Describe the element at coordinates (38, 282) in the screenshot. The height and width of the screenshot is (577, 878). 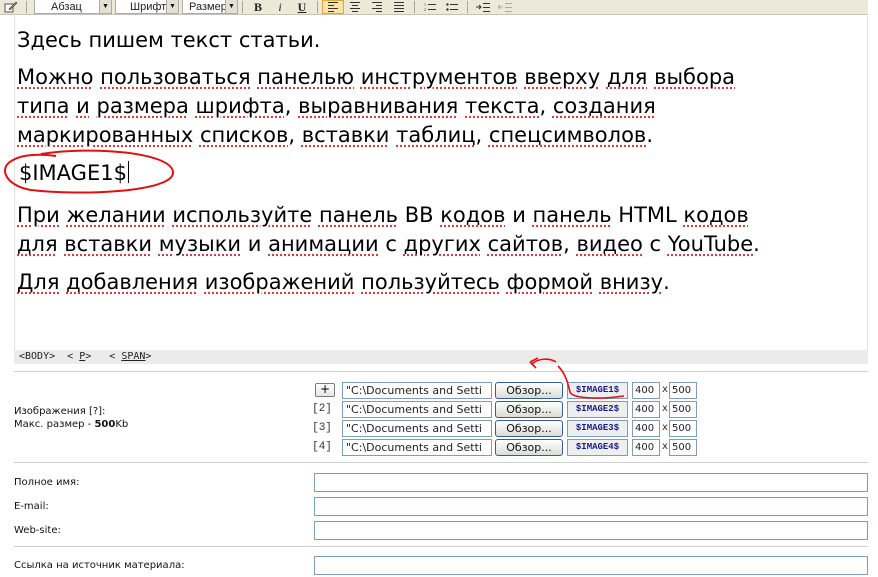
I see `word: Для` at that location.